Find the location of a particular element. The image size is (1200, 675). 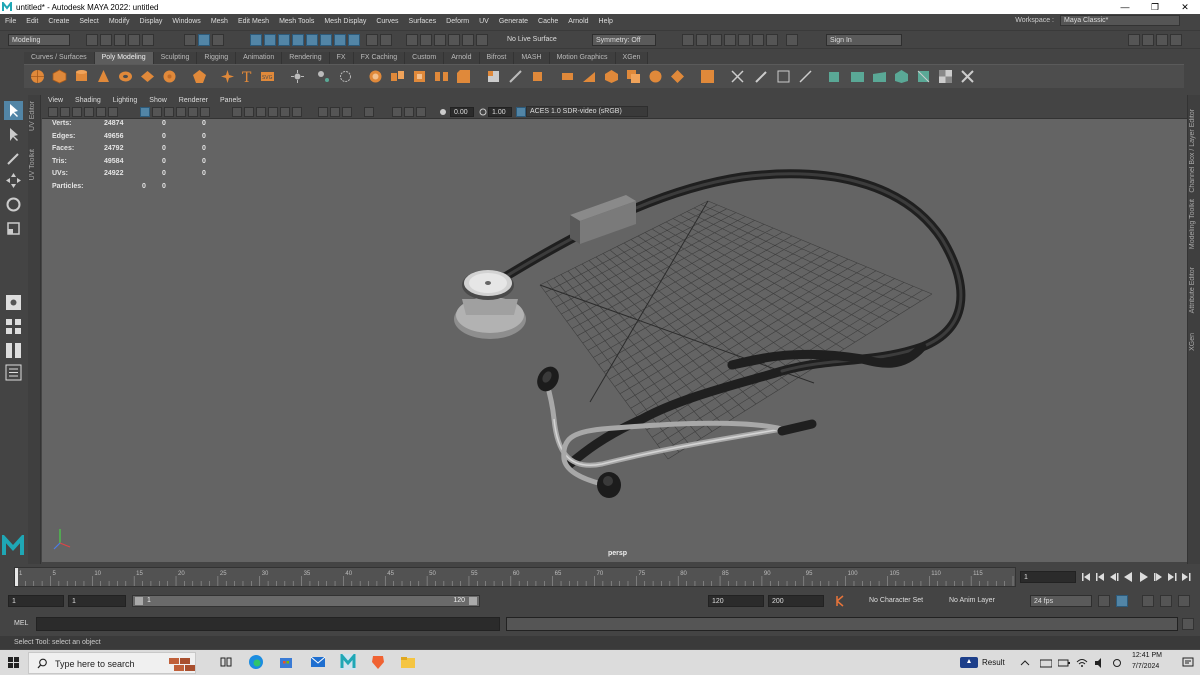

gamma-field: 1.00 is located at coordinates (500, 112).